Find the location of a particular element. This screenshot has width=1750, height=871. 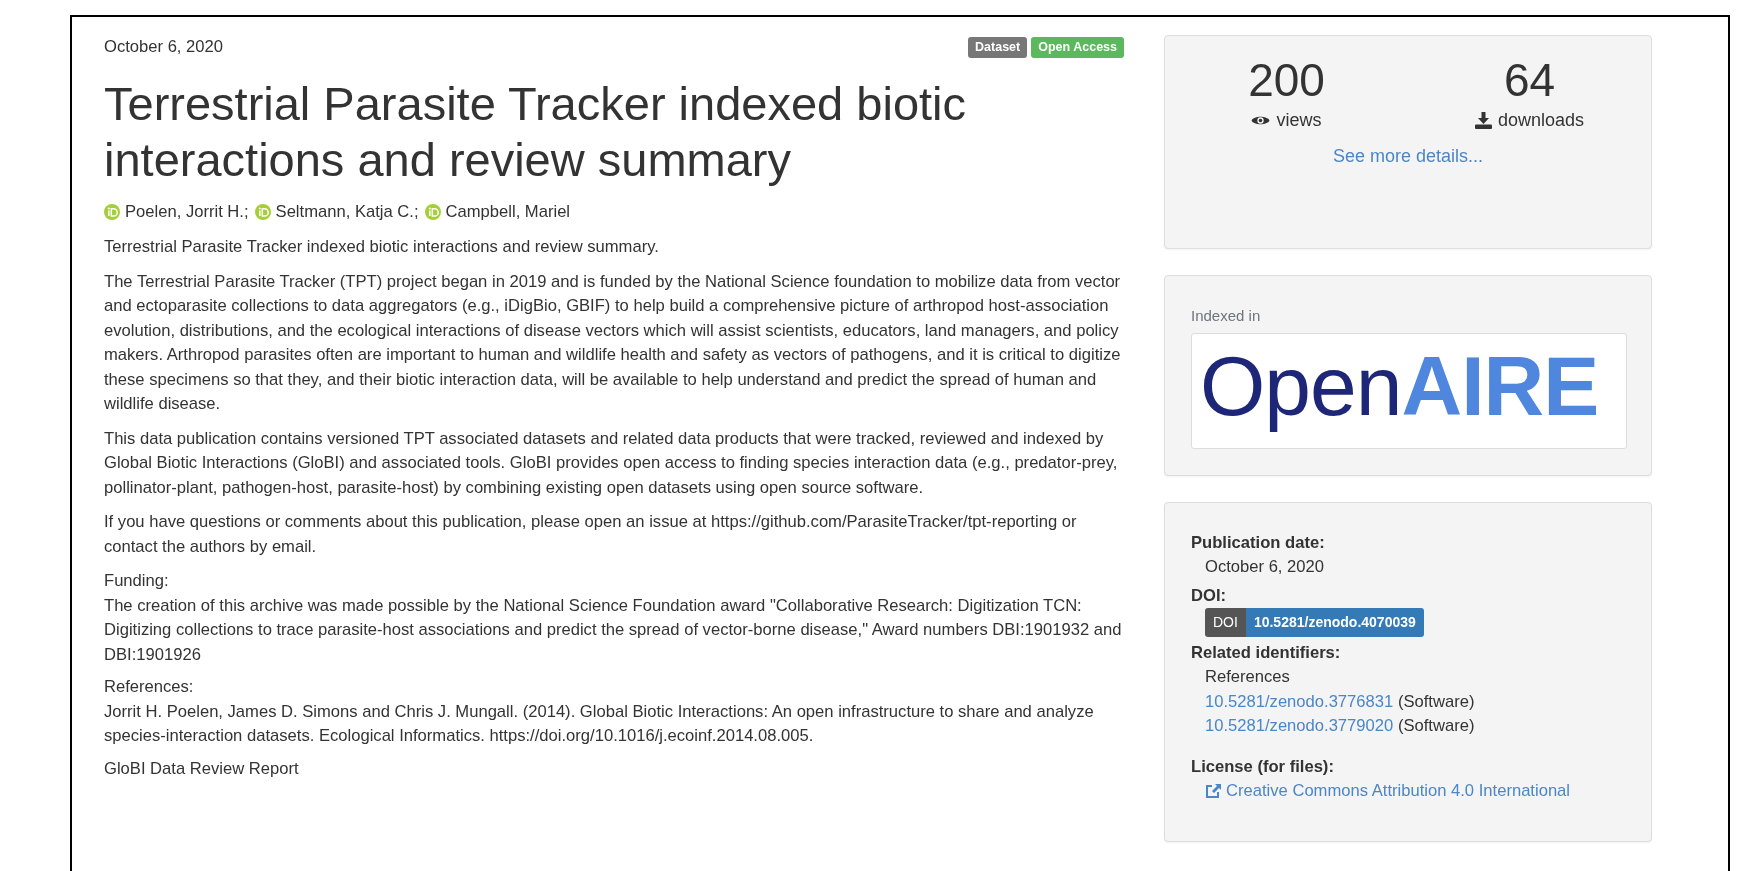

field-value: October 6, 2020 is located at coordinates (1265, 567).